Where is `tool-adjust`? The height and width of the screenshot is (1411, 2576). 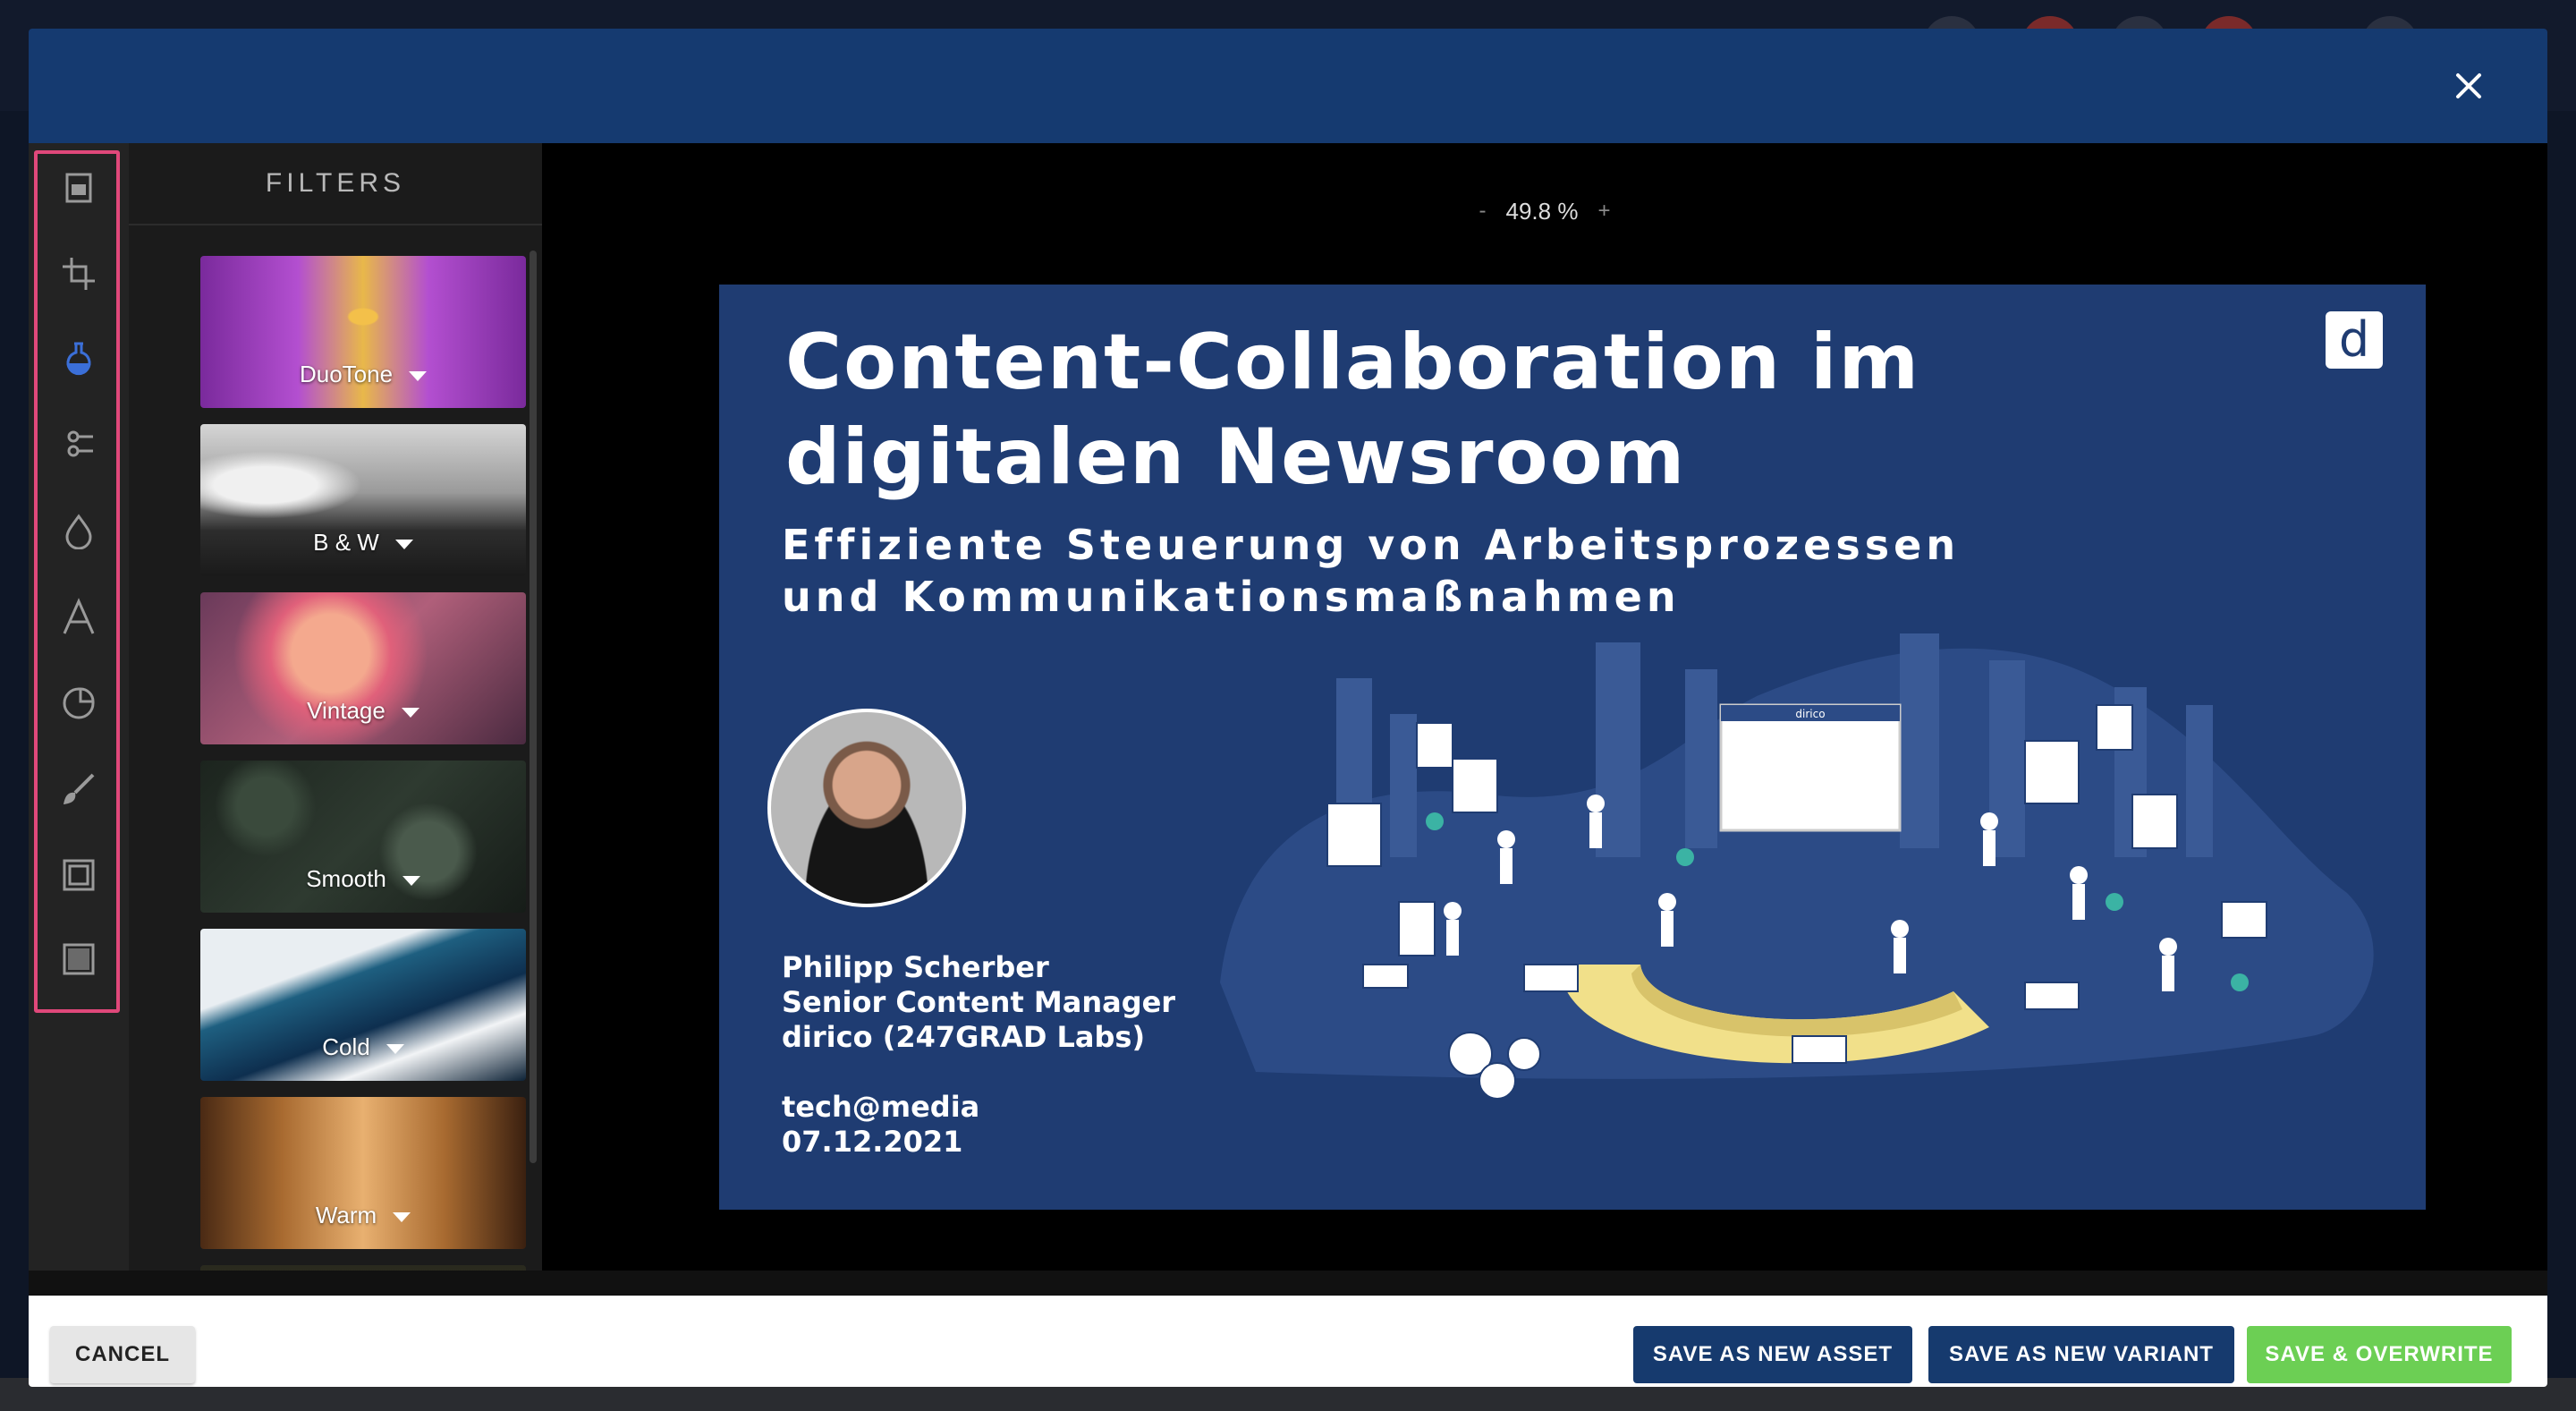 tool-adjust is located at coordinates (79, 444).